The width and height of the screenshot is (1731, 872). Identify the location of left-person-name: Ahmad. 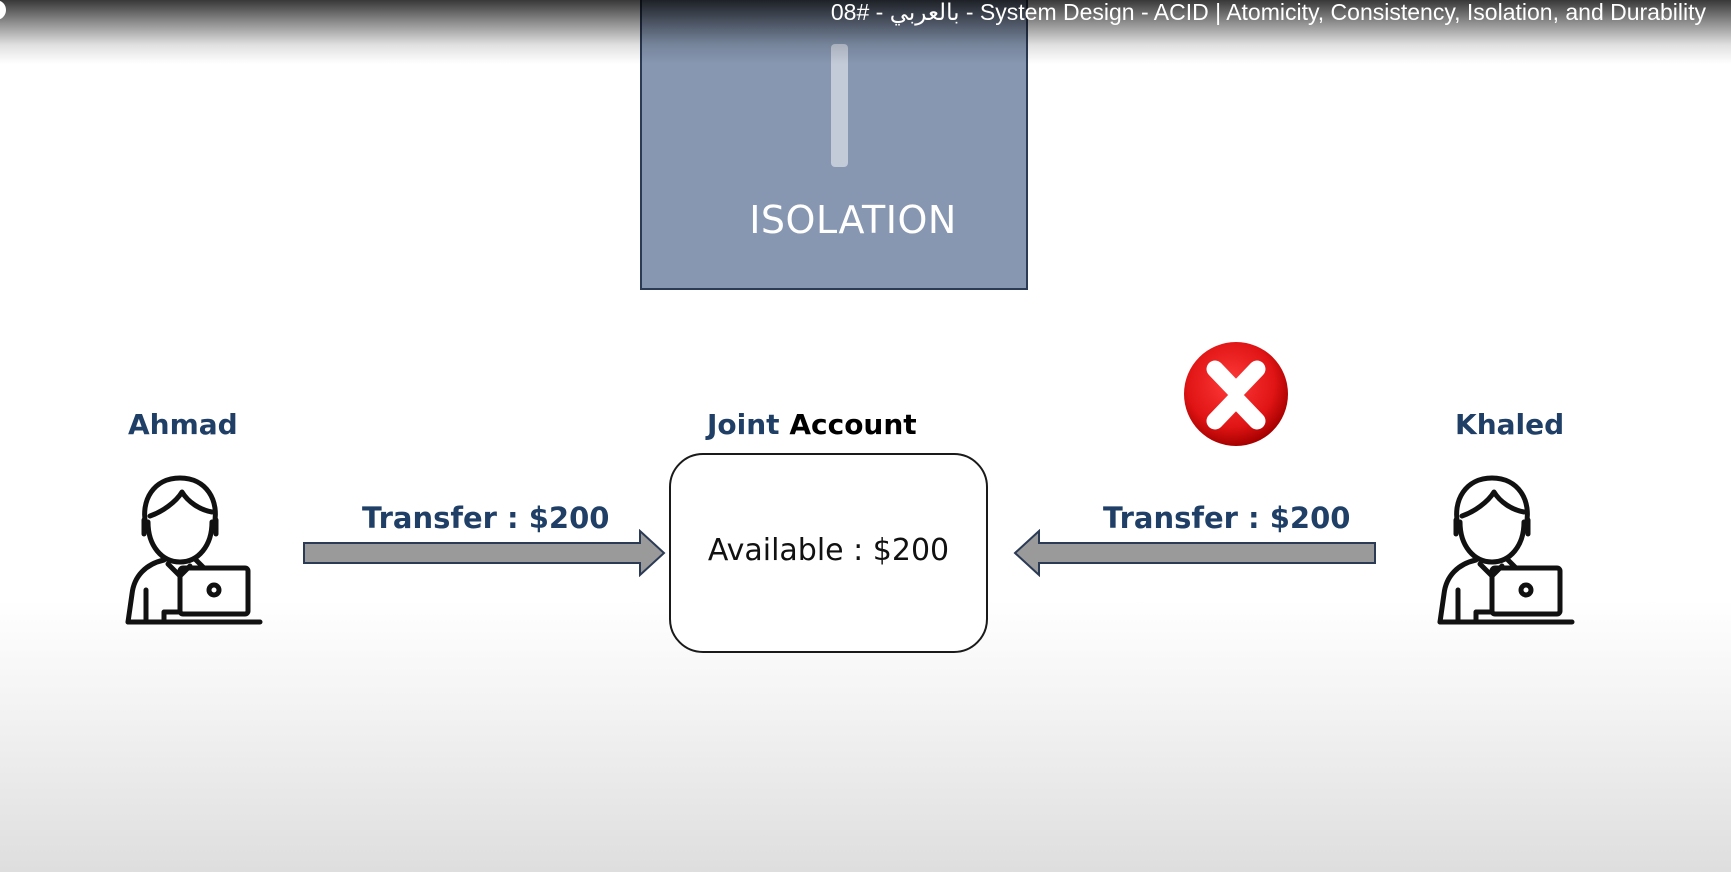
(183, 424).